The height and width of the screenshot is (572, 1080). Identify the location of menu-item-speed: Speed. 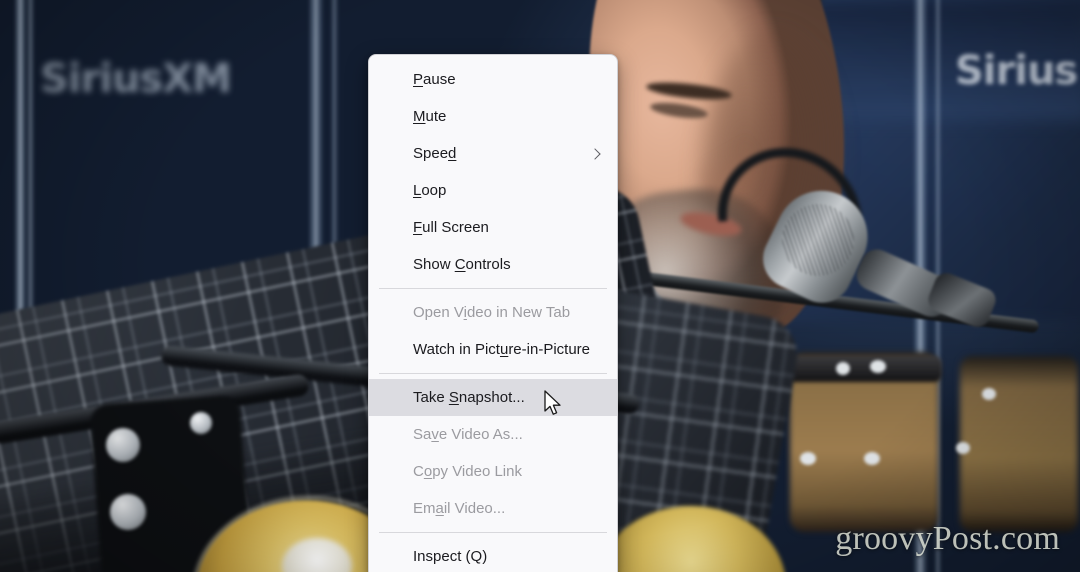
(493, 153).